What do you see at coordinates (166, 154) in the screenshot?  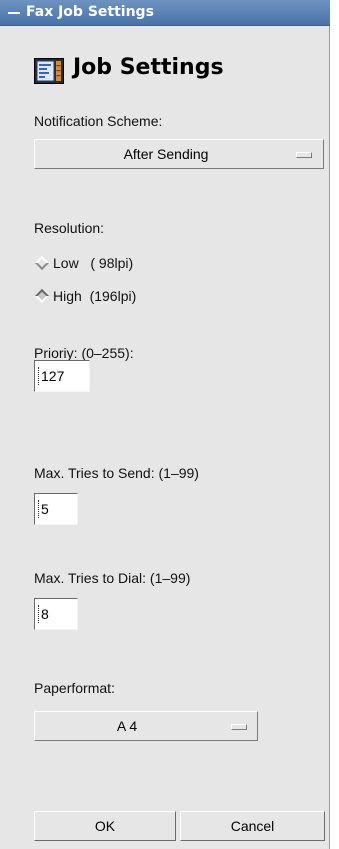 I see `notification-scheme-value: After Sending` at bounding box center [166, 154].